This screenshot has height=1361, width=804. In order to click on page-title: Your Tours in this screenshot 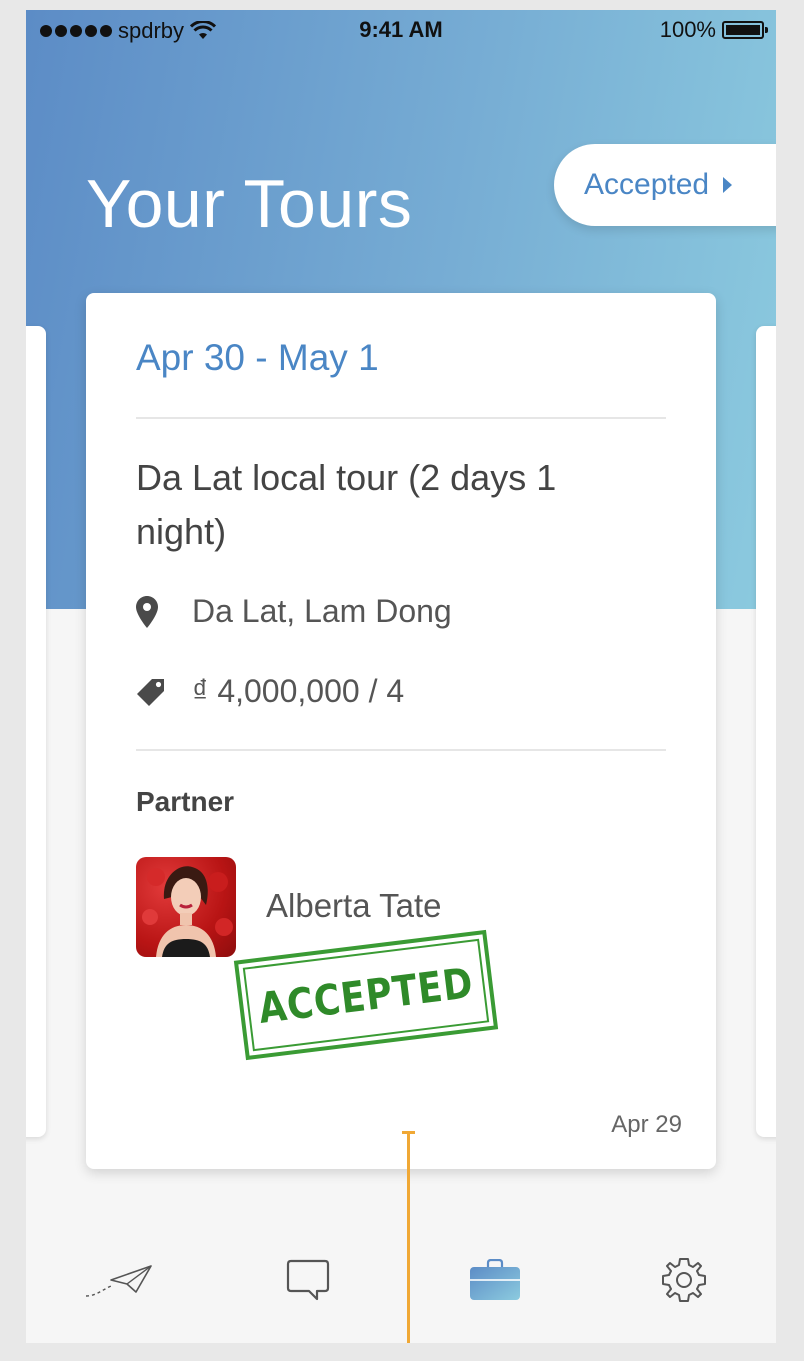, I will do `click(249, 204)`.